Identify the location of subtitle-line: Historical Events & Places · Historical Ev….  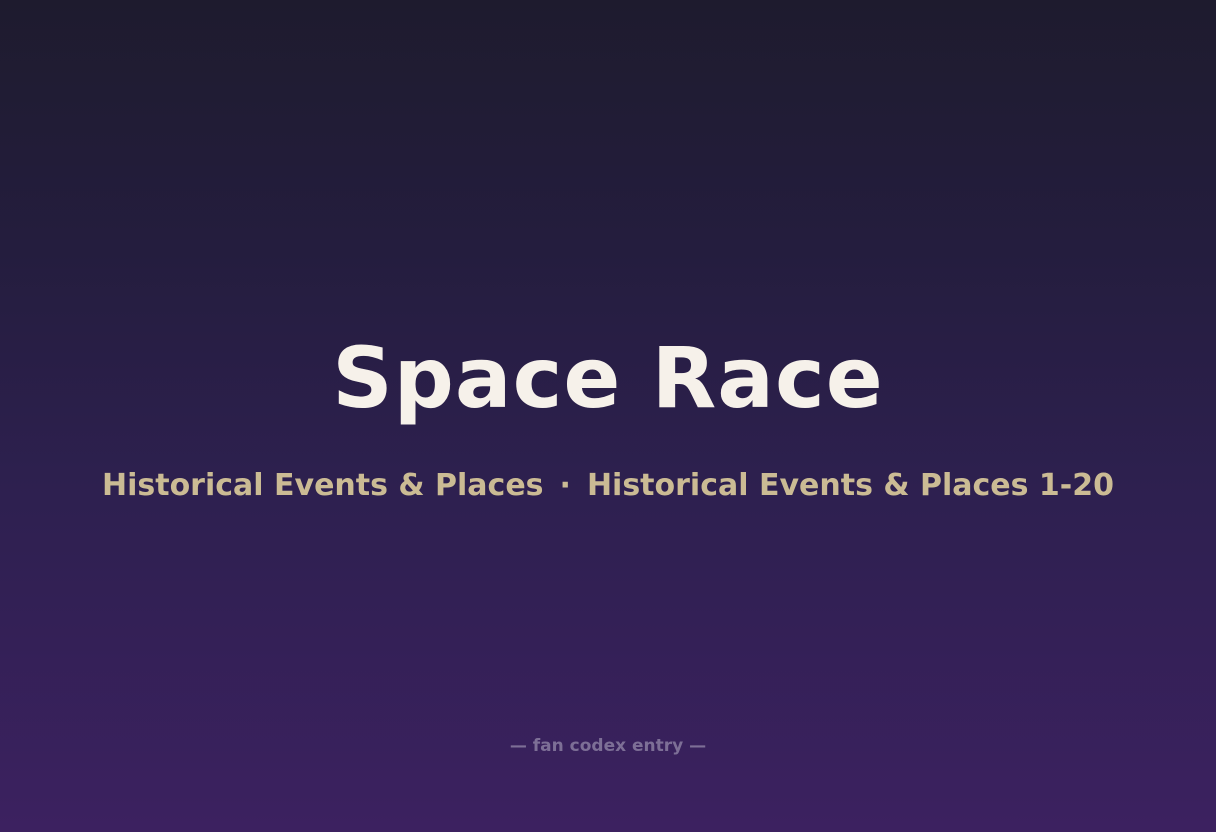
(608, 486).